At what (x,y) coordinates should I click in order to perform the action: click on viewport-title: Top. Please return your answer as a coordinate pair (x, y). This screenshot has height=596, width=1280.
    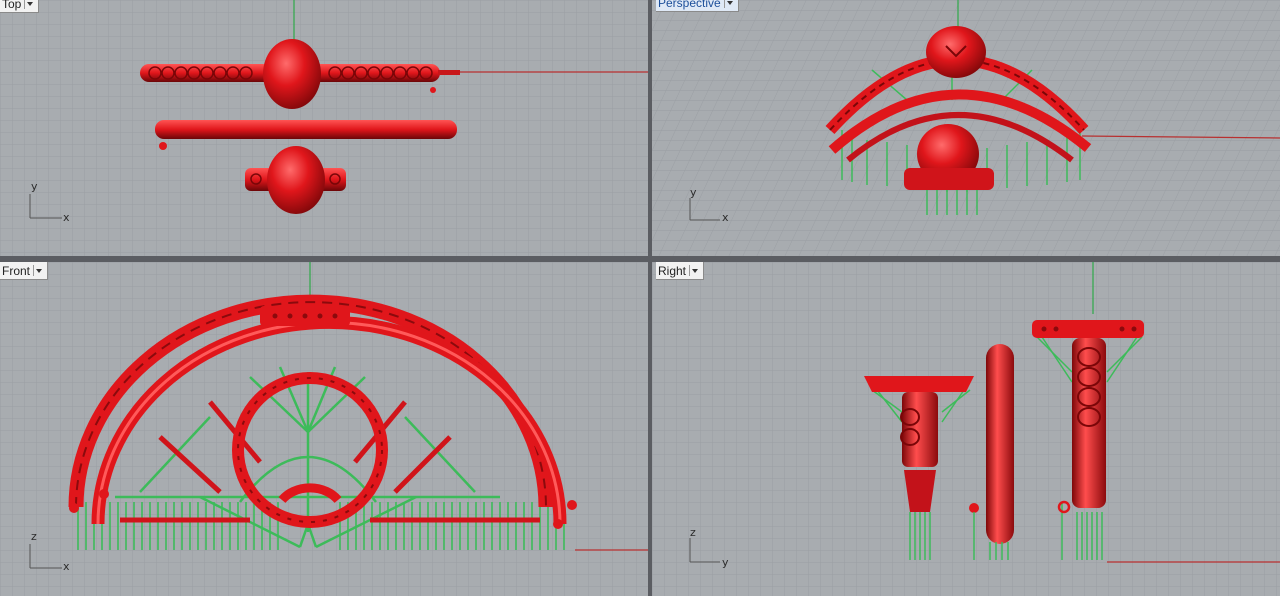
    Looking at the image, I should click on (12, 5).